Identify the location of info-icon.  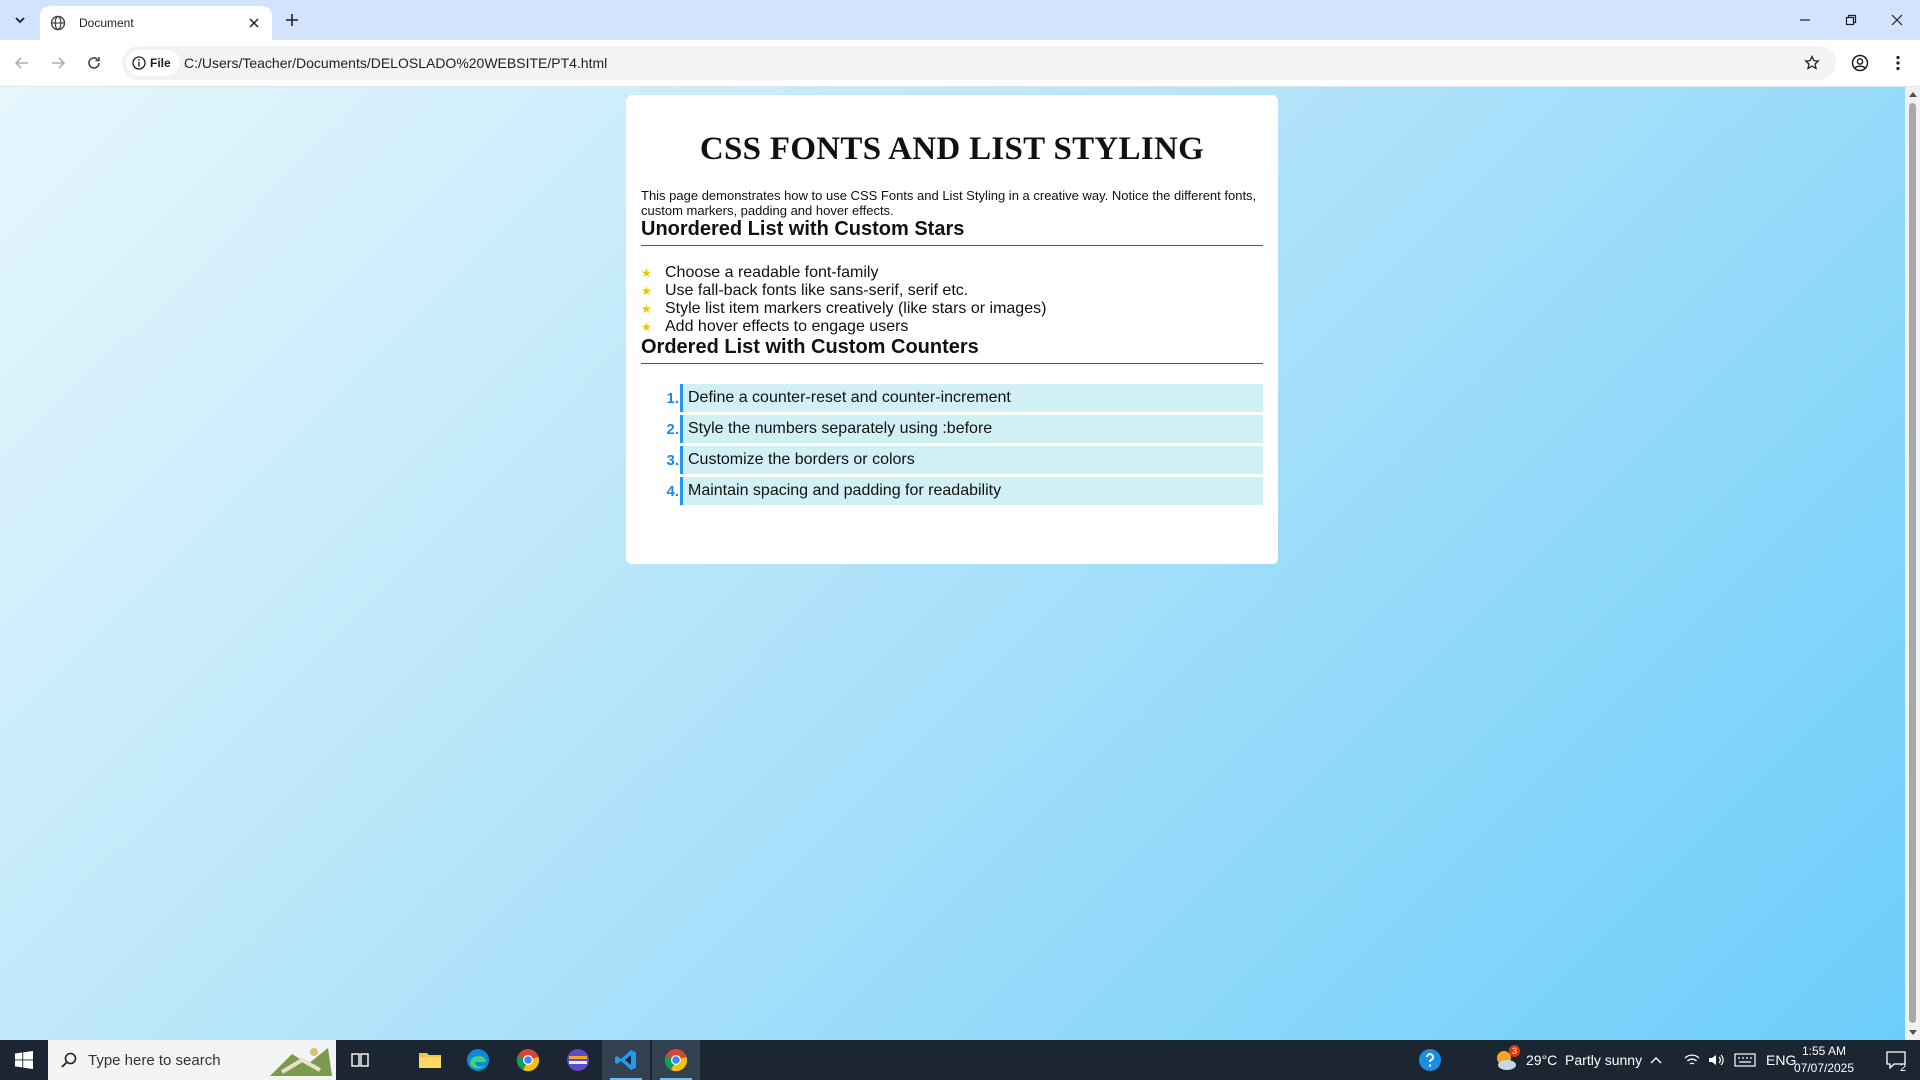
(139, 63).